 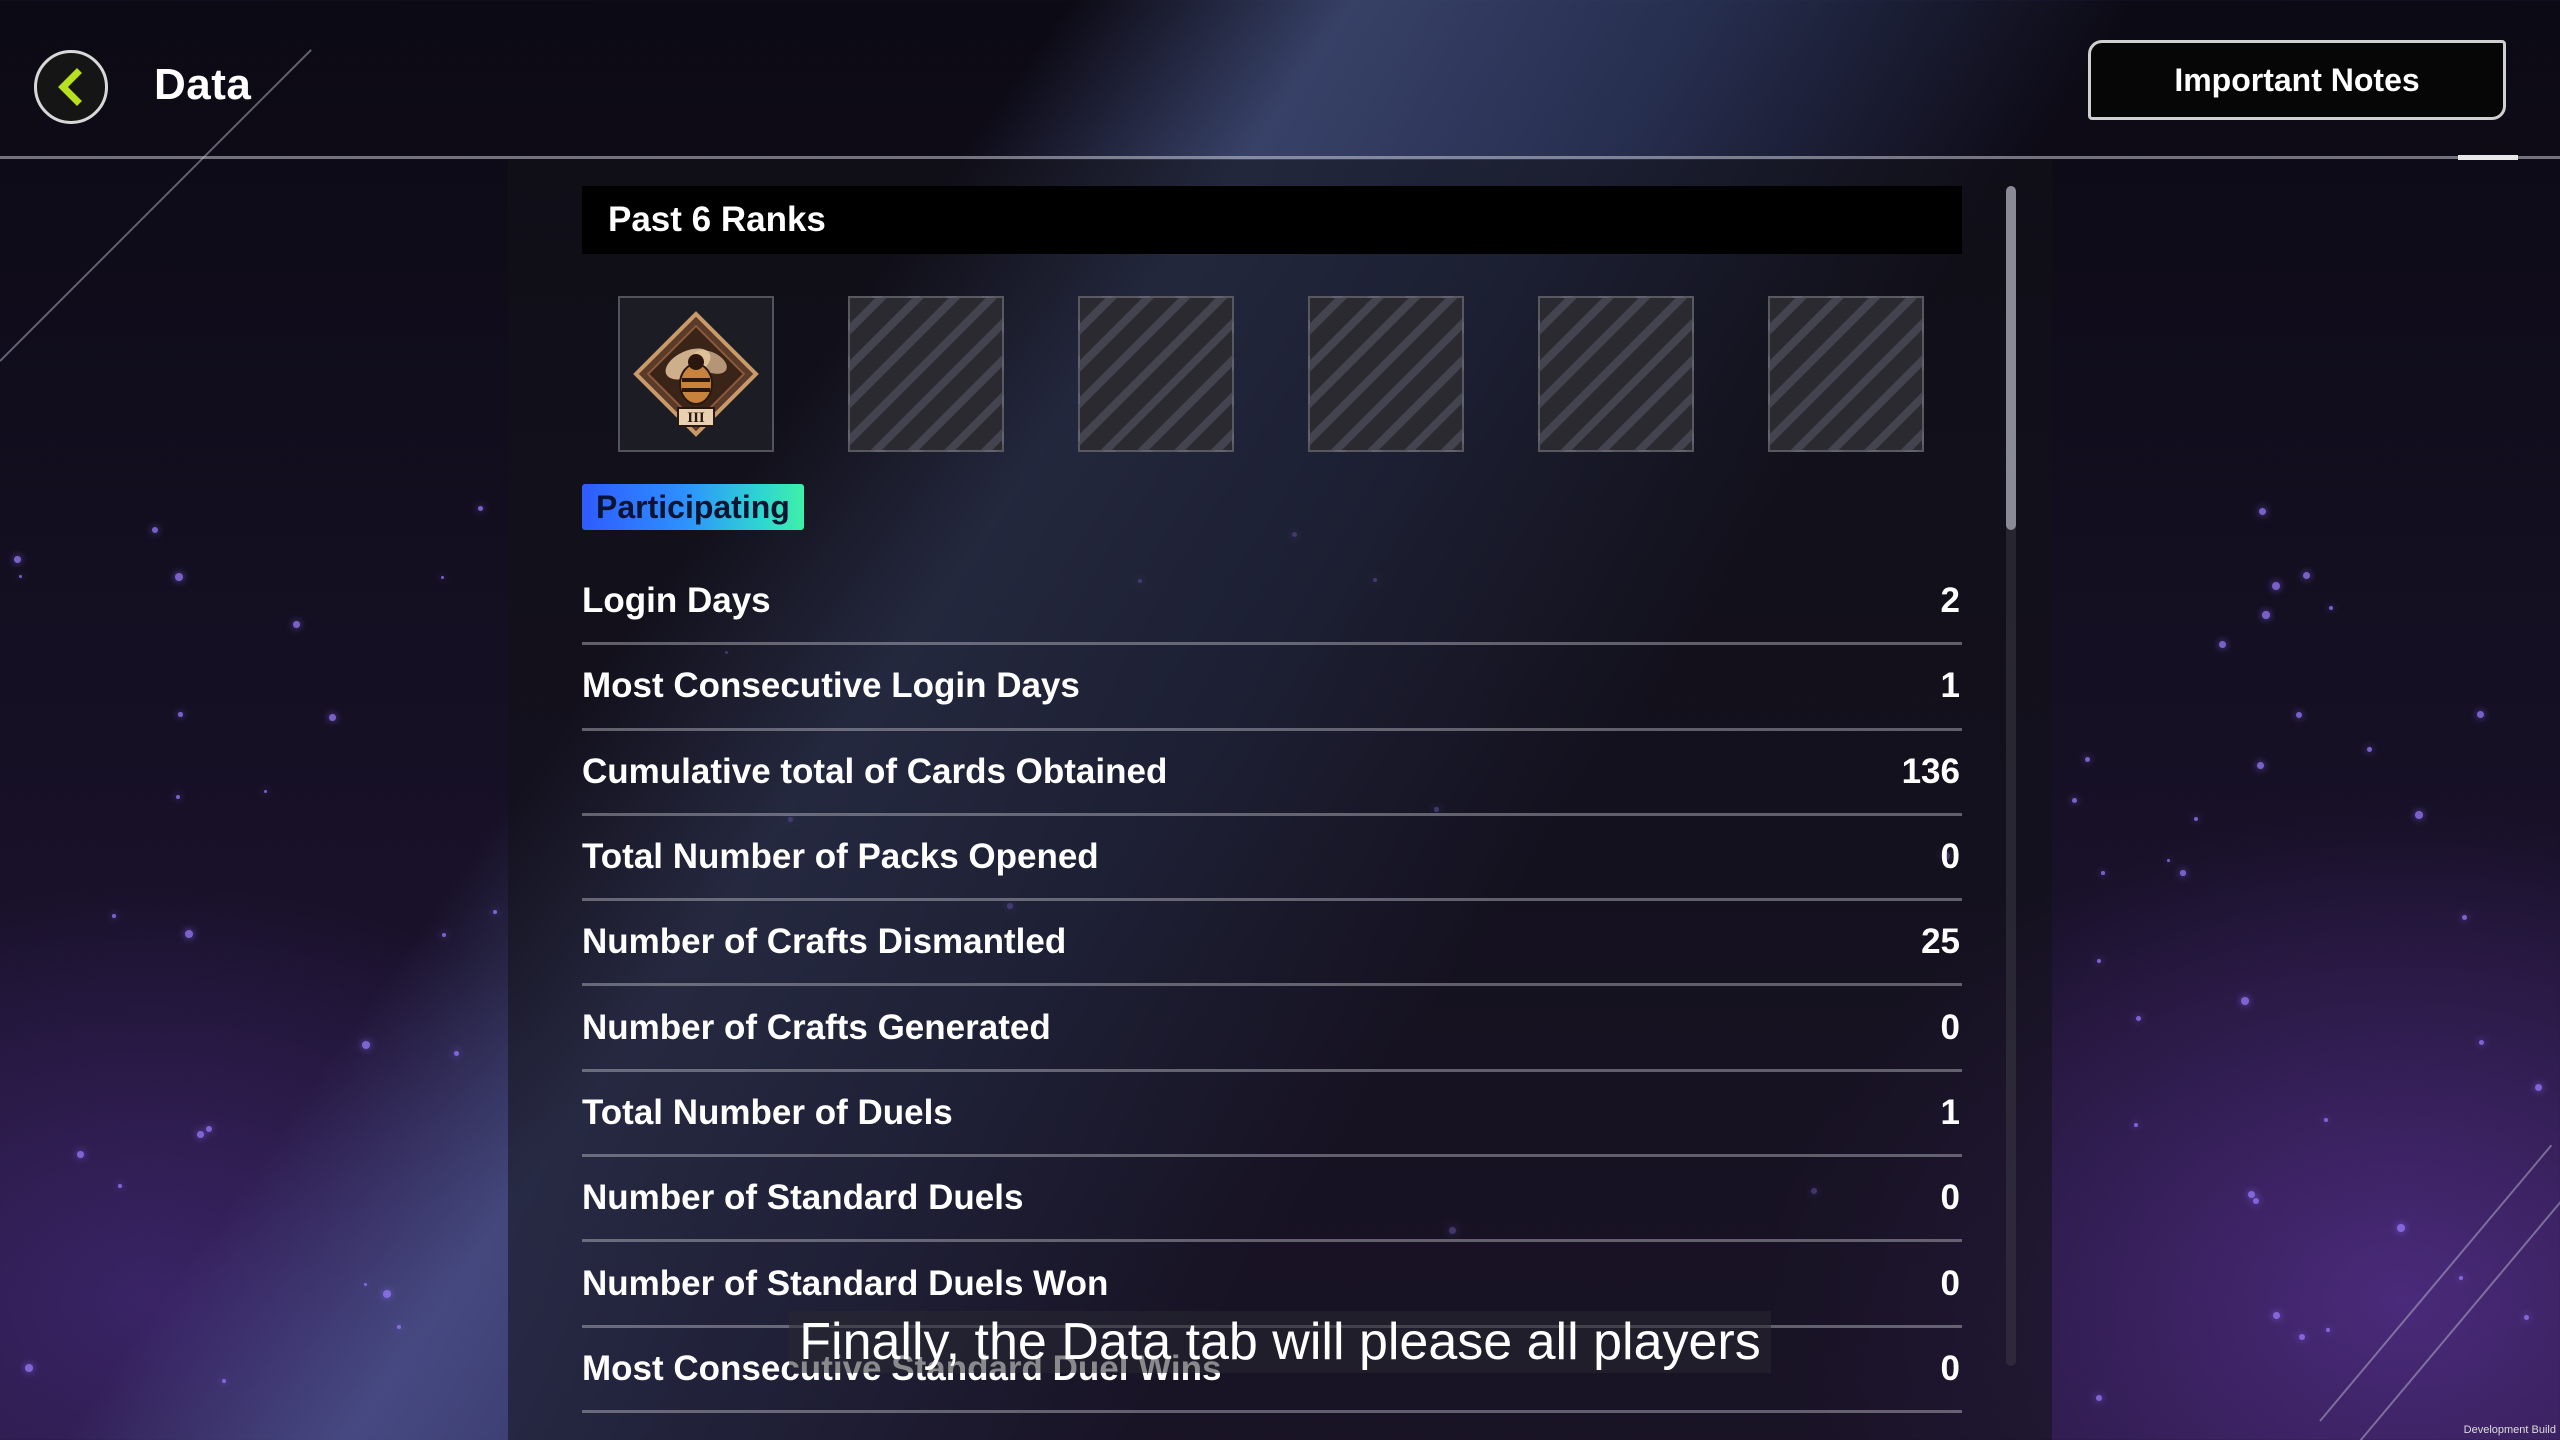 I want to click on stat-value: 136, so click(x=1930, y=771).